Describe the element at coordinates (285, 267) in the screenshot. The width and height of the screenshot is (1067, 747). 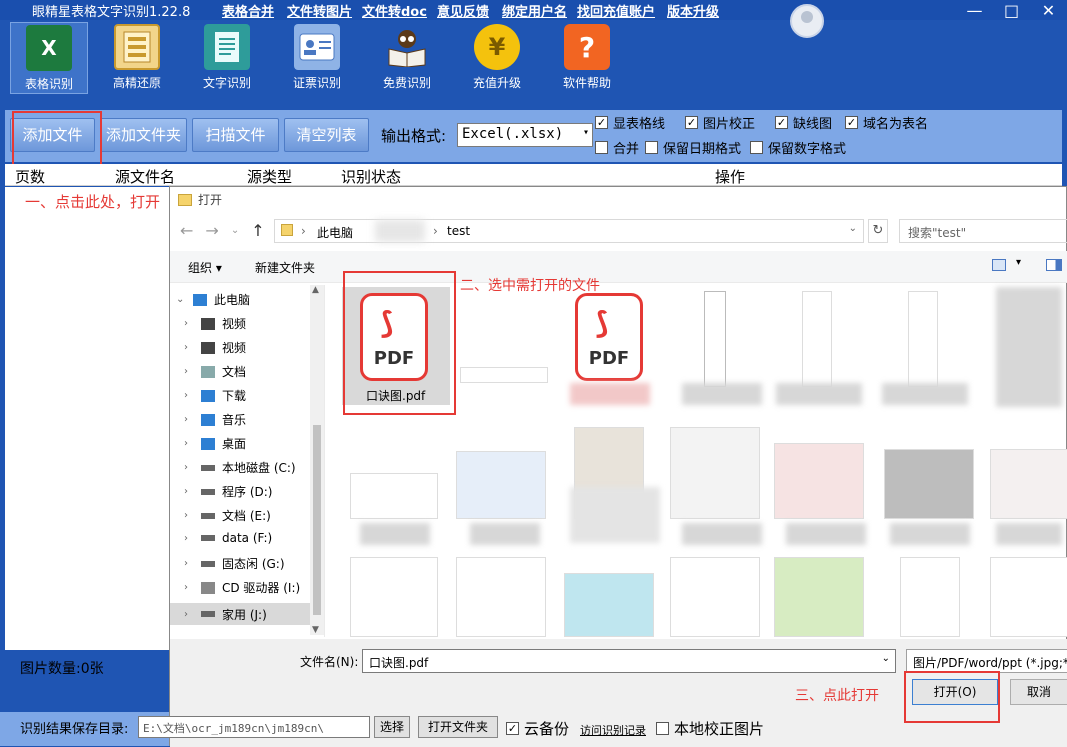
I see `new-folder-button: 新建文件夹` at that location.